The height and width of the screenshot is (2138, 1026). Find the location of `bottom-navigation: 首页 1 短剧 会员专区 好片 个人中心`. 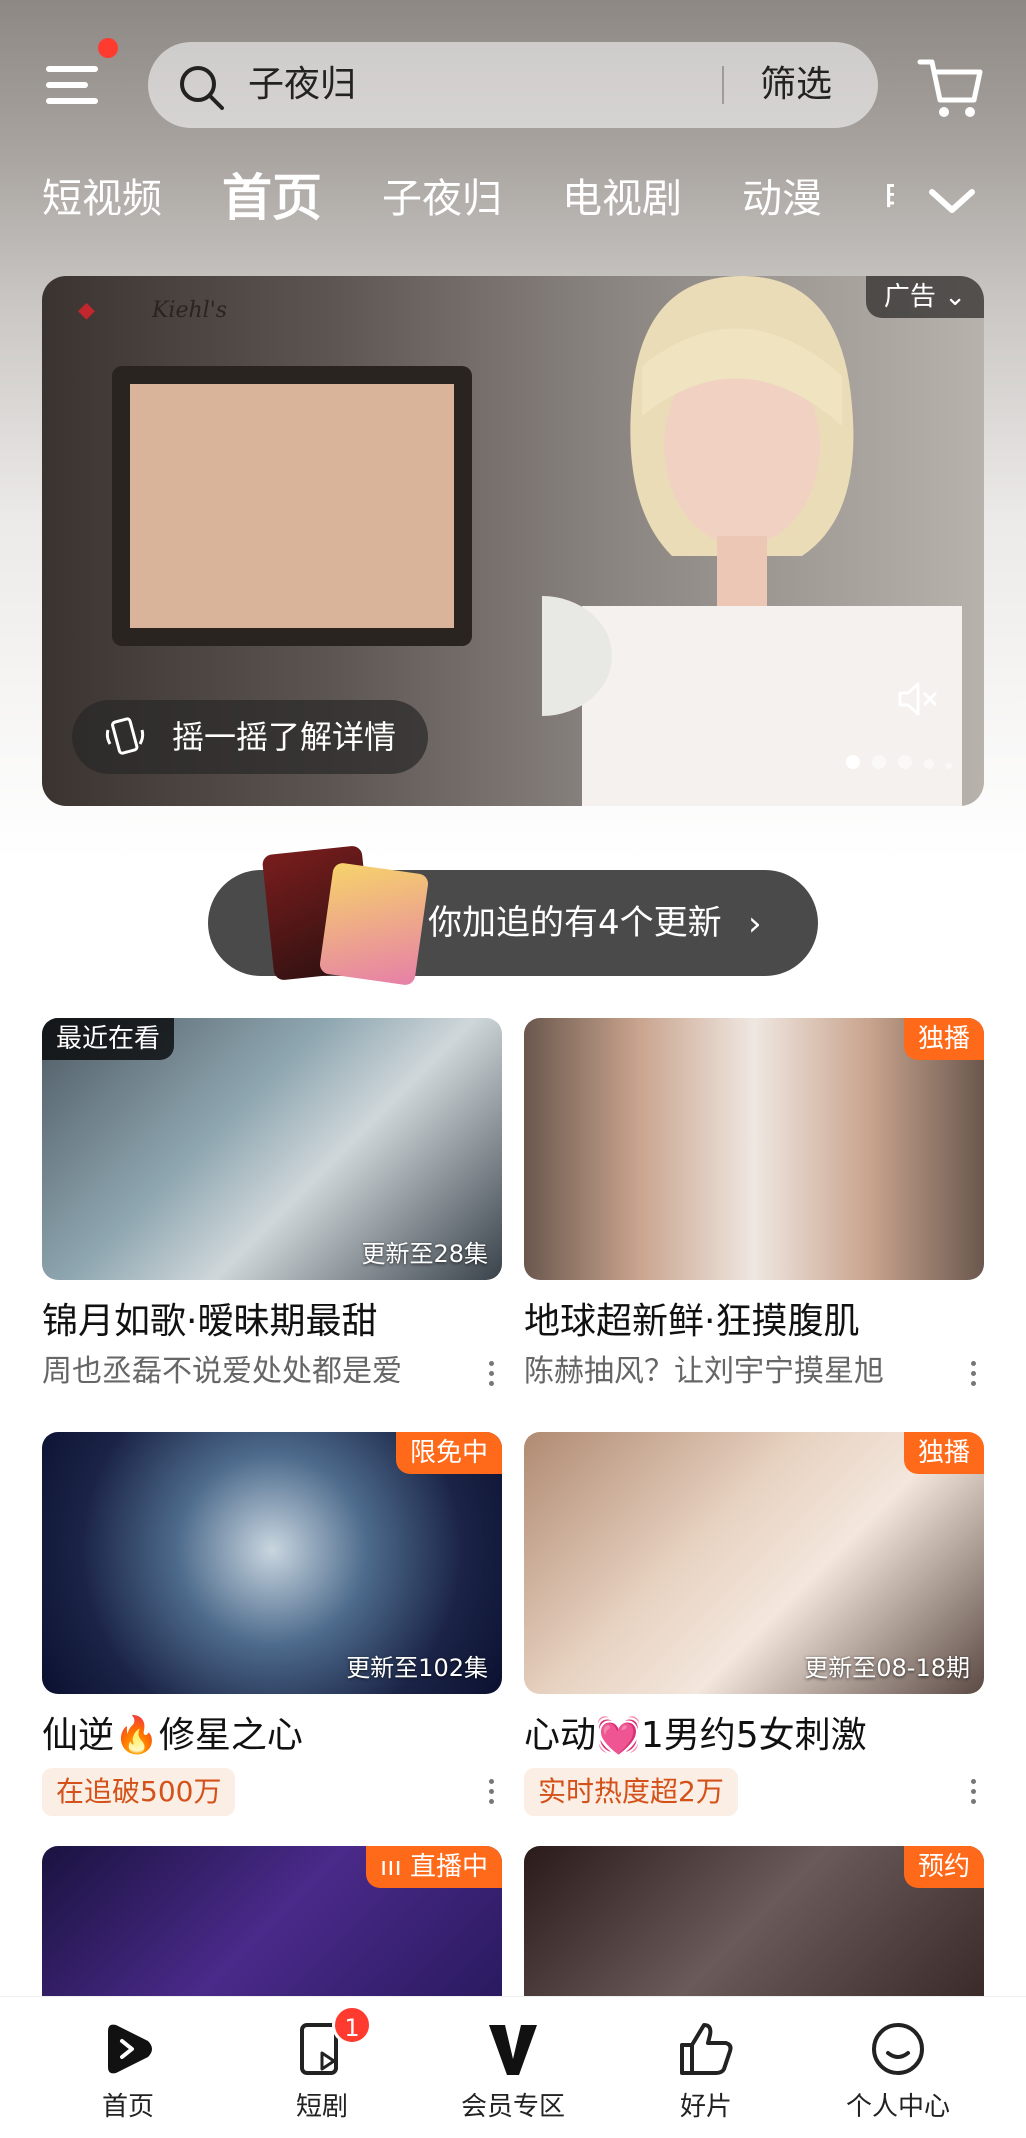

bottom-navigation: 首页 1 短剧 会员专区 好片 个人中心 is located at coordinates (513, 2067).